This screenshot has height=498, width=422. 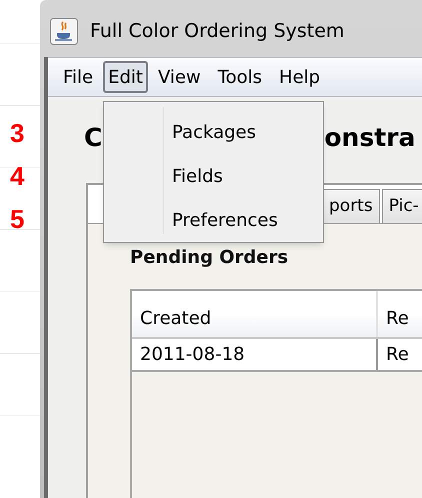 I want to click on annotation-number: 3, so click(x=17, y=133).